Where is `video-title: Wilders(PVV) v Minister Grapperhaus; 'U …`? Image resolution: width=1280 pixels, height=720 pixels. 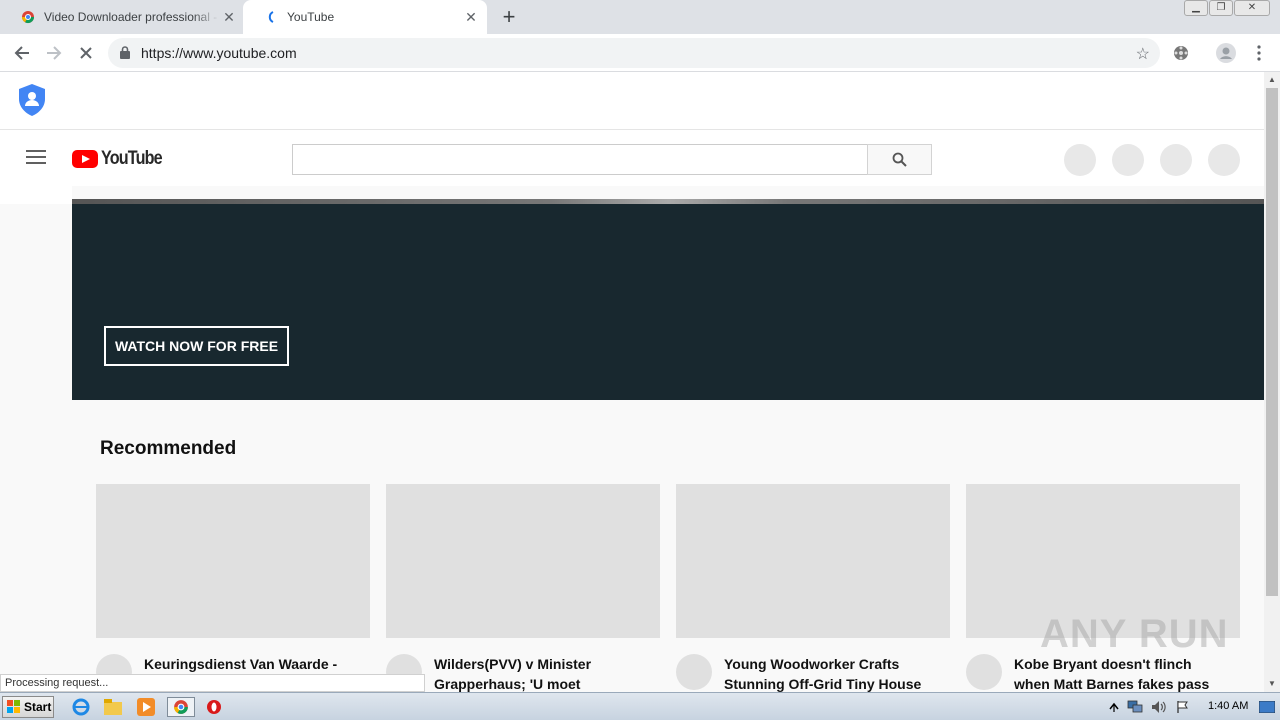 video-title: Wilders(PVV) v Minister Grapperhaus; 'U … is located at coordinates (539, 673).